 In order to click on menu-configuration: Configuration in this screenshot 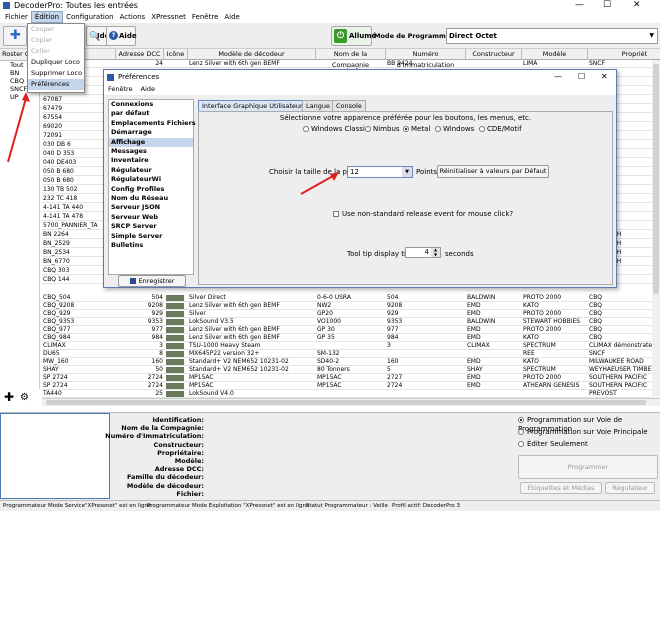, I will do `click(89, 17)`.